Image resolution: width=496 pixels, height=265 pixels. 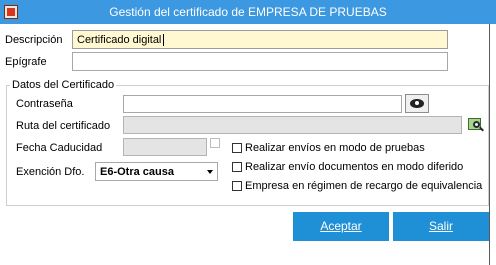 What do you see at coordinates (137, 172) in the screenshot?
I see `exemption-selected-value: E6-Otra causa` at bounding box center [137, 172].